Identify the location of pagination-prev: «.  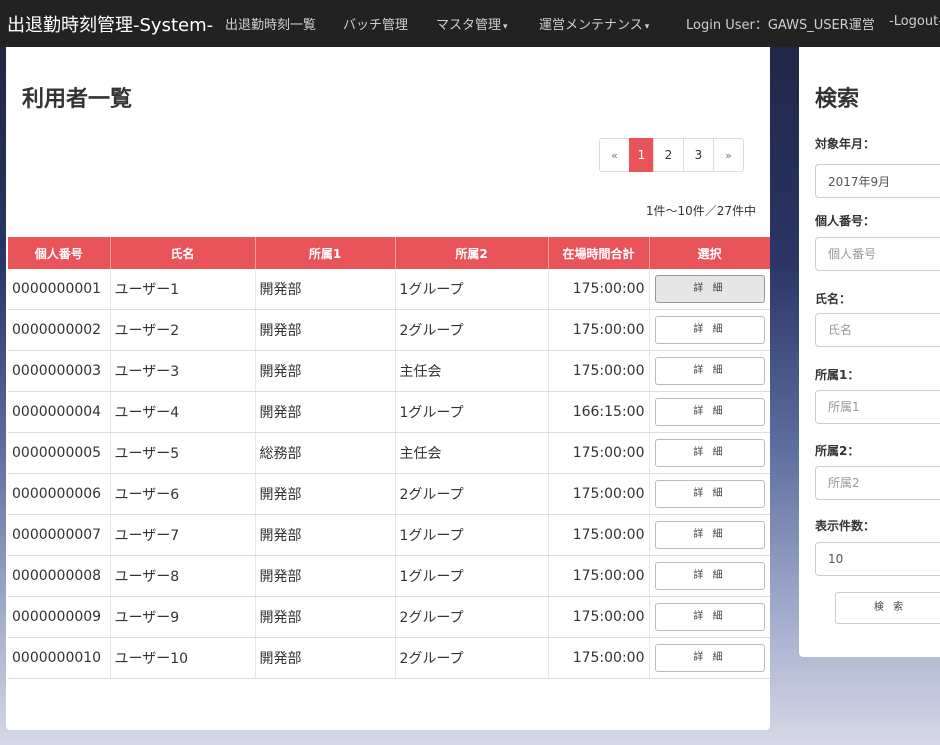
(614, 155).